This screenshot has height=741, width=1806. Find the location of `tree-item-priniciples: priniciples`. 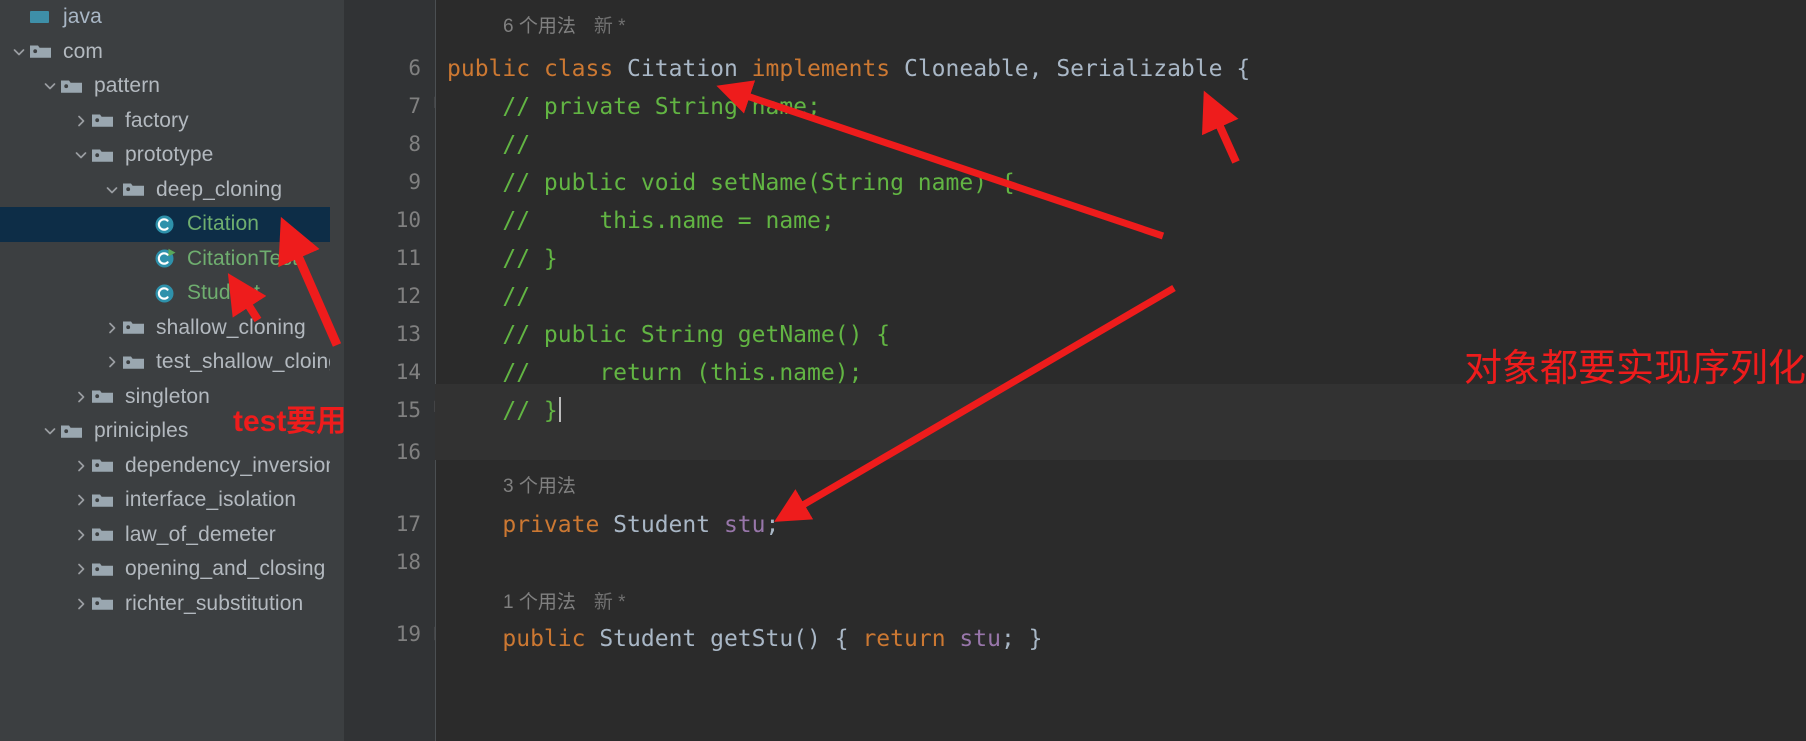

tree-item-priniciples: priniciples is located at coordinates (165, 431).